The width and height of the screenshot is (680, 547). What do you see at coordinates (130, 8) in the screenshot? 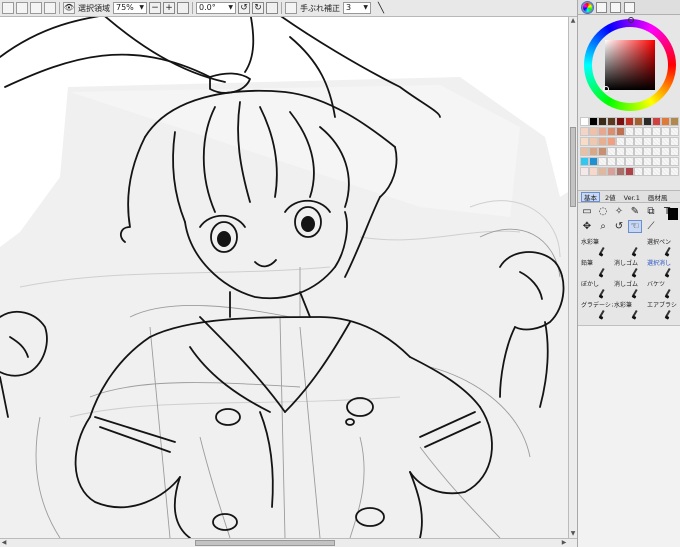
I see `zoom-select: 75% ▼` at bounding box center [130, 8].